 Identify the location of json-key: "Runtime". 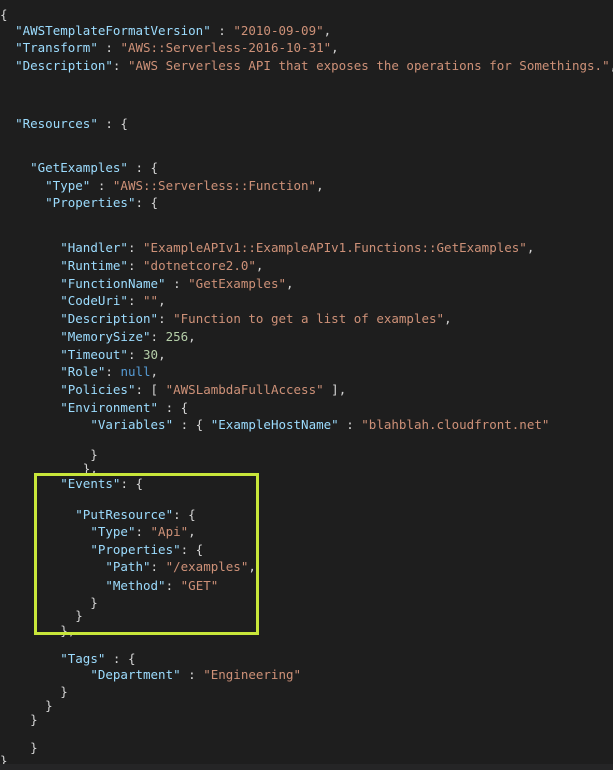
(94, 265).